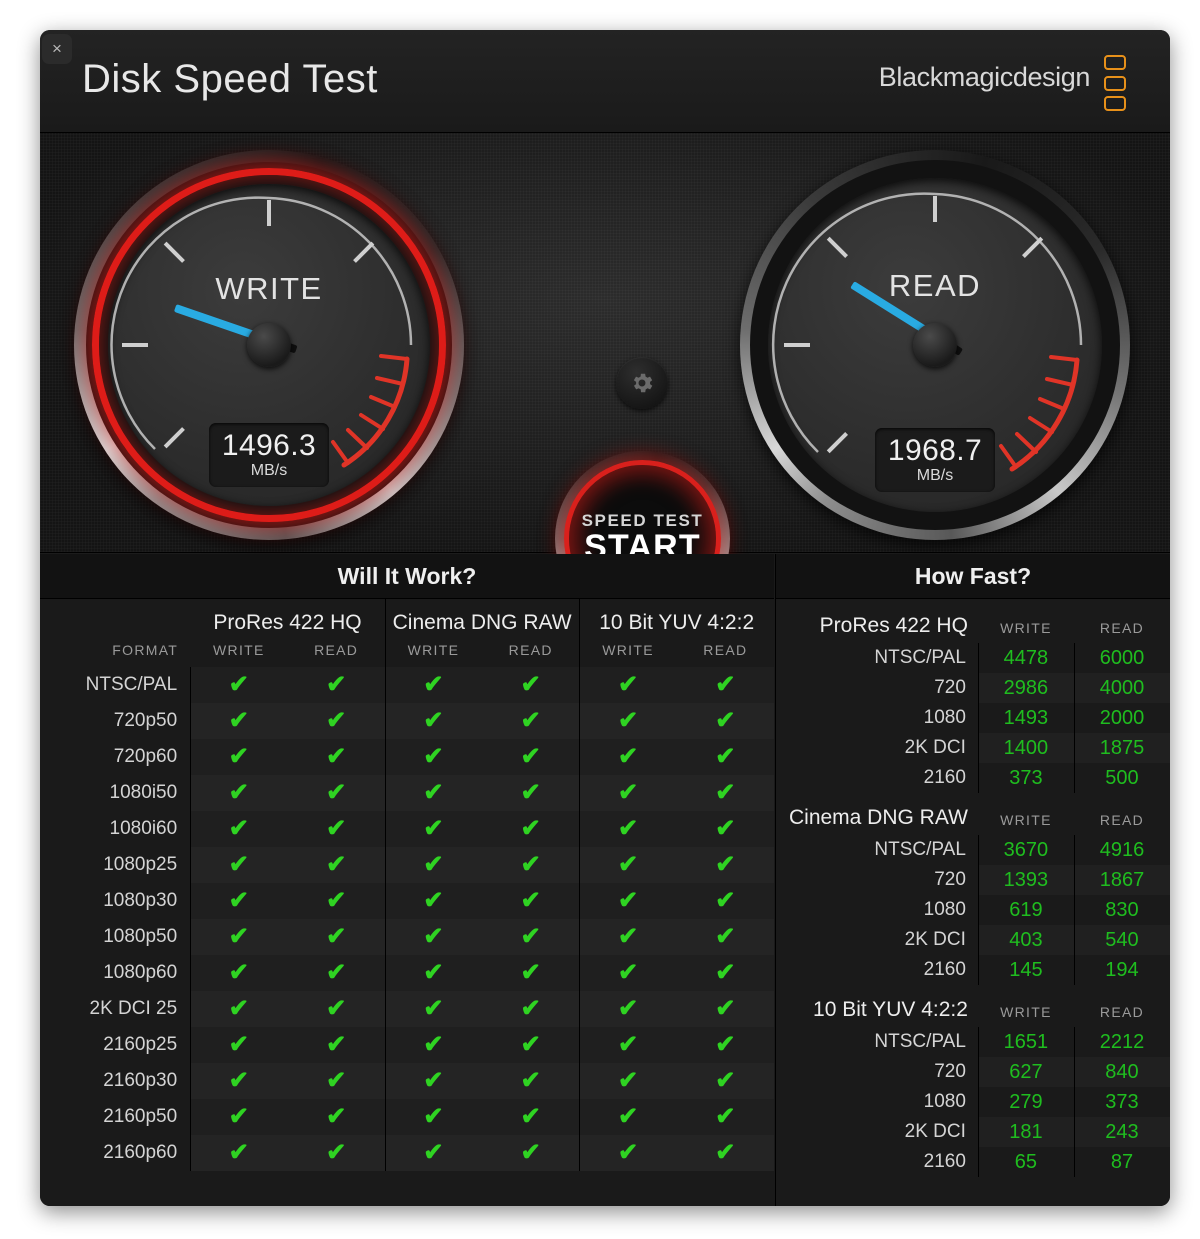  Describe the element at coordinates (407, 1045) in the screenshot. I see `table-row: 2160p25 ✔ ✔ ✔ ✔ ✔ ✔` at that location.